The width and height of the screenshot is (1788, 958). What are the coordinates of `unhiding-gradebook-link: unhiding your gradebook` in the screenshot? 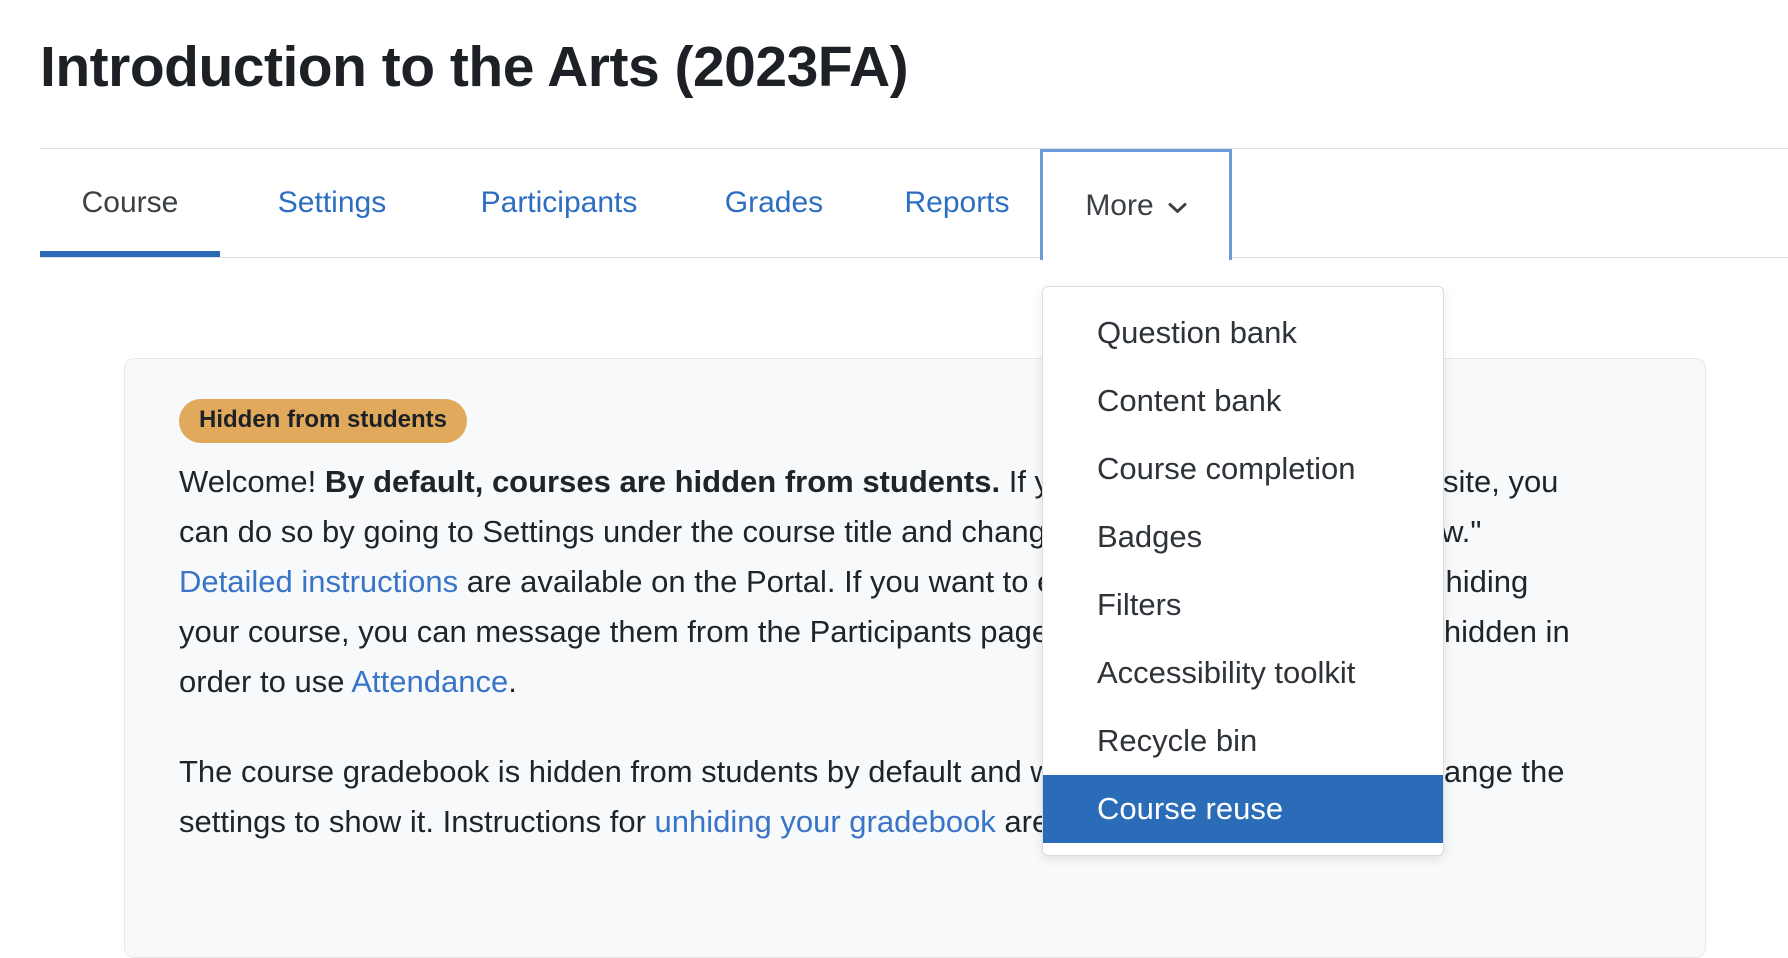 It's located at (825, 821).